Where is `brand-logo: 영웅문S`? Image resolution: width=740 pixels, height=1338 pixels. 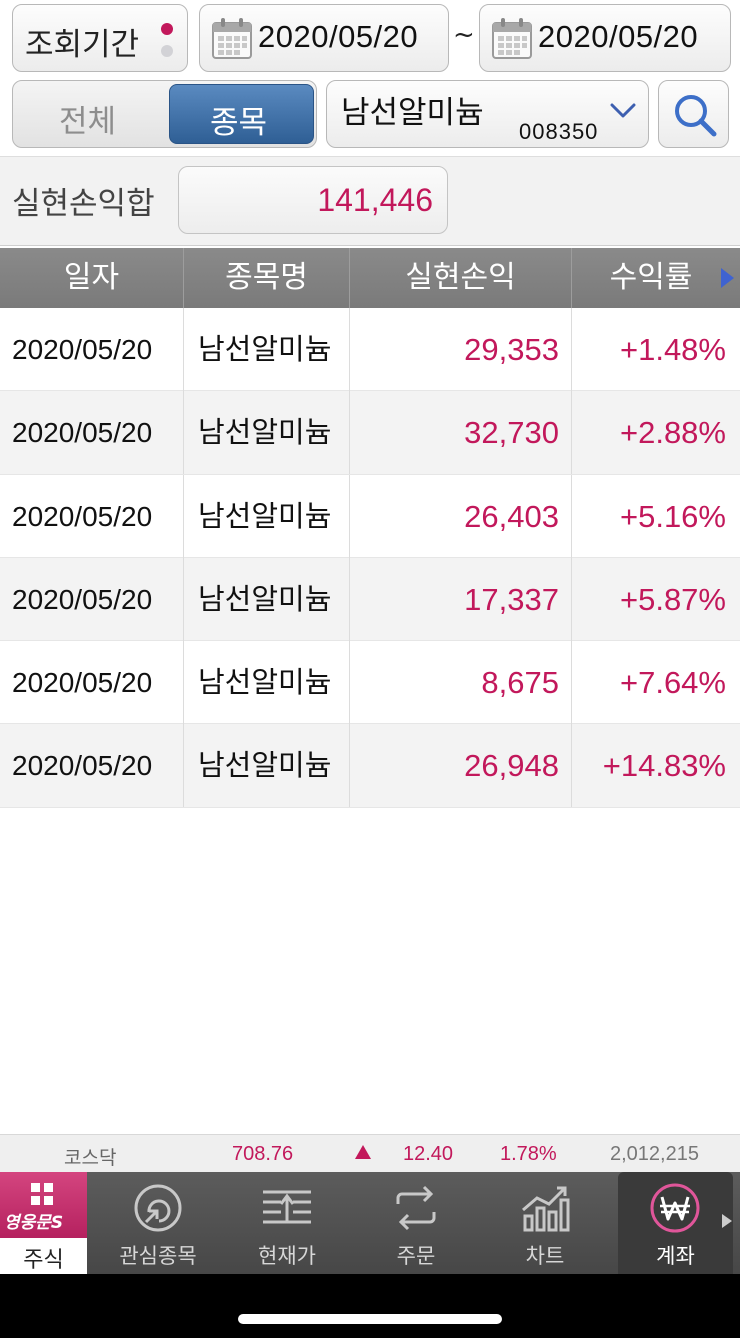
brand-logo: 영웅문S is located at coordinates (43, 1205).